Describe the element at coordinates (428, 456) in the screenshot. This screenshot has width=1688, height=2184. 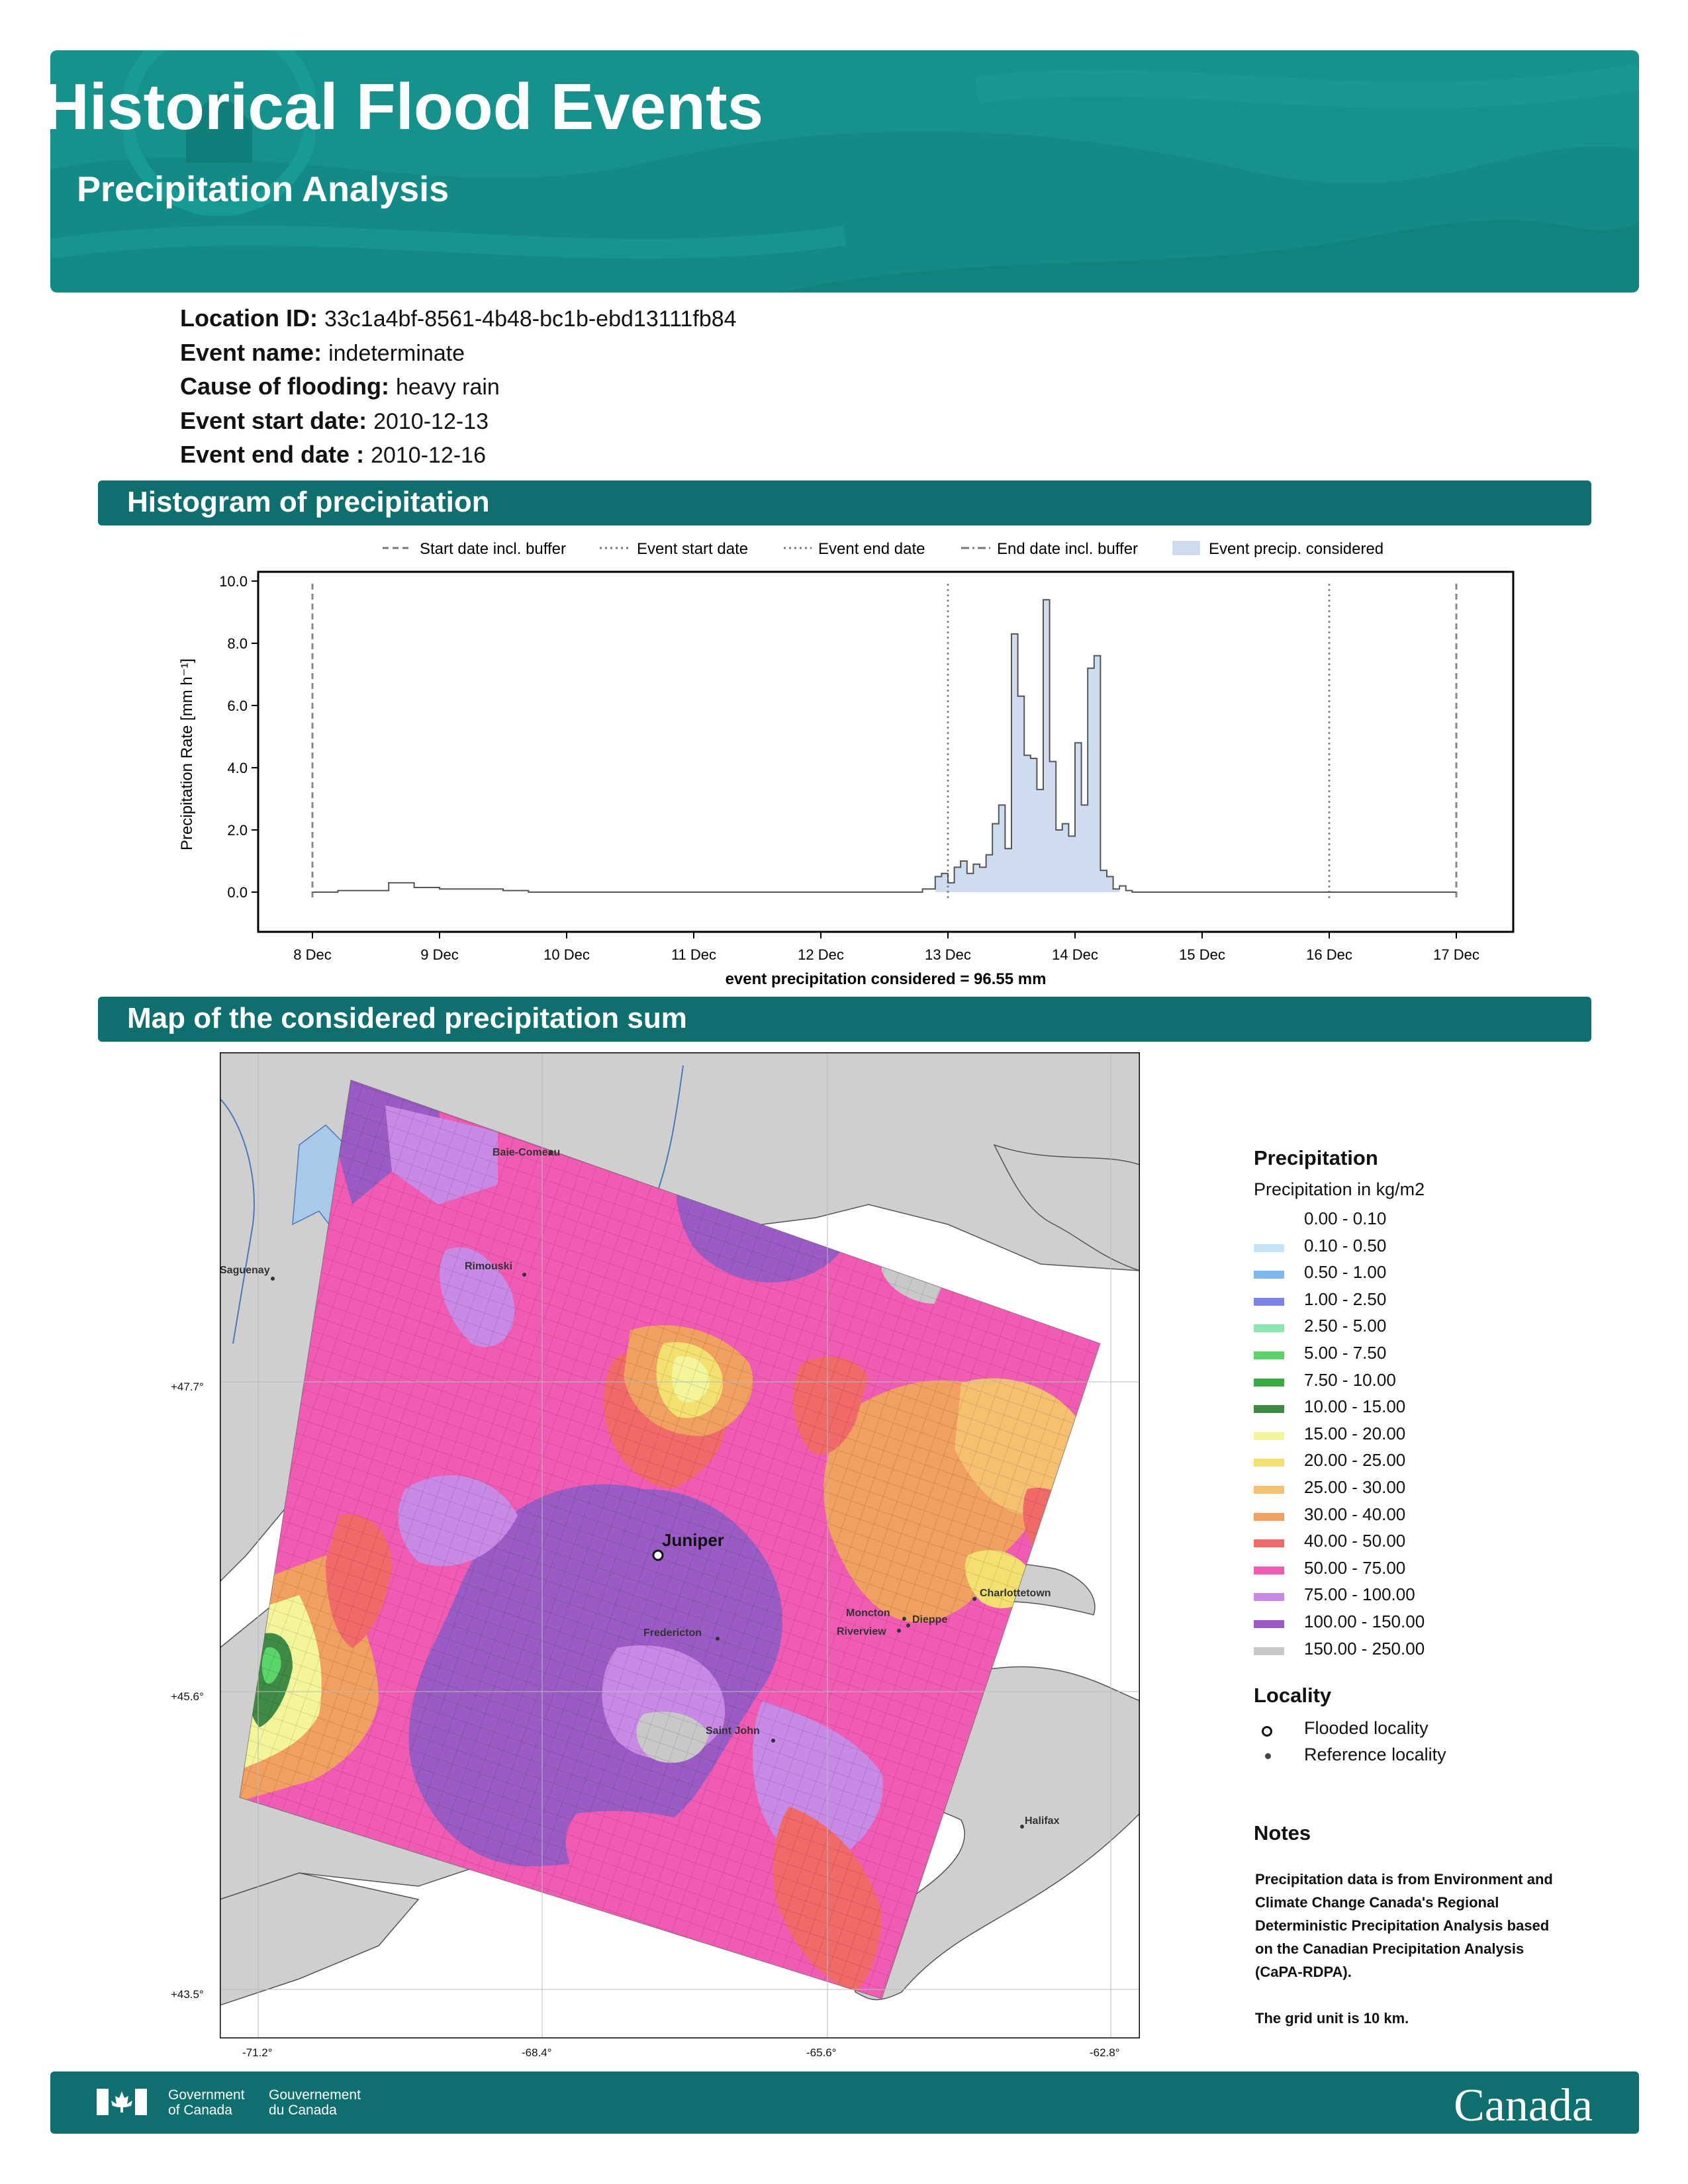
I see `info-value: 2010-12-16` at that location.